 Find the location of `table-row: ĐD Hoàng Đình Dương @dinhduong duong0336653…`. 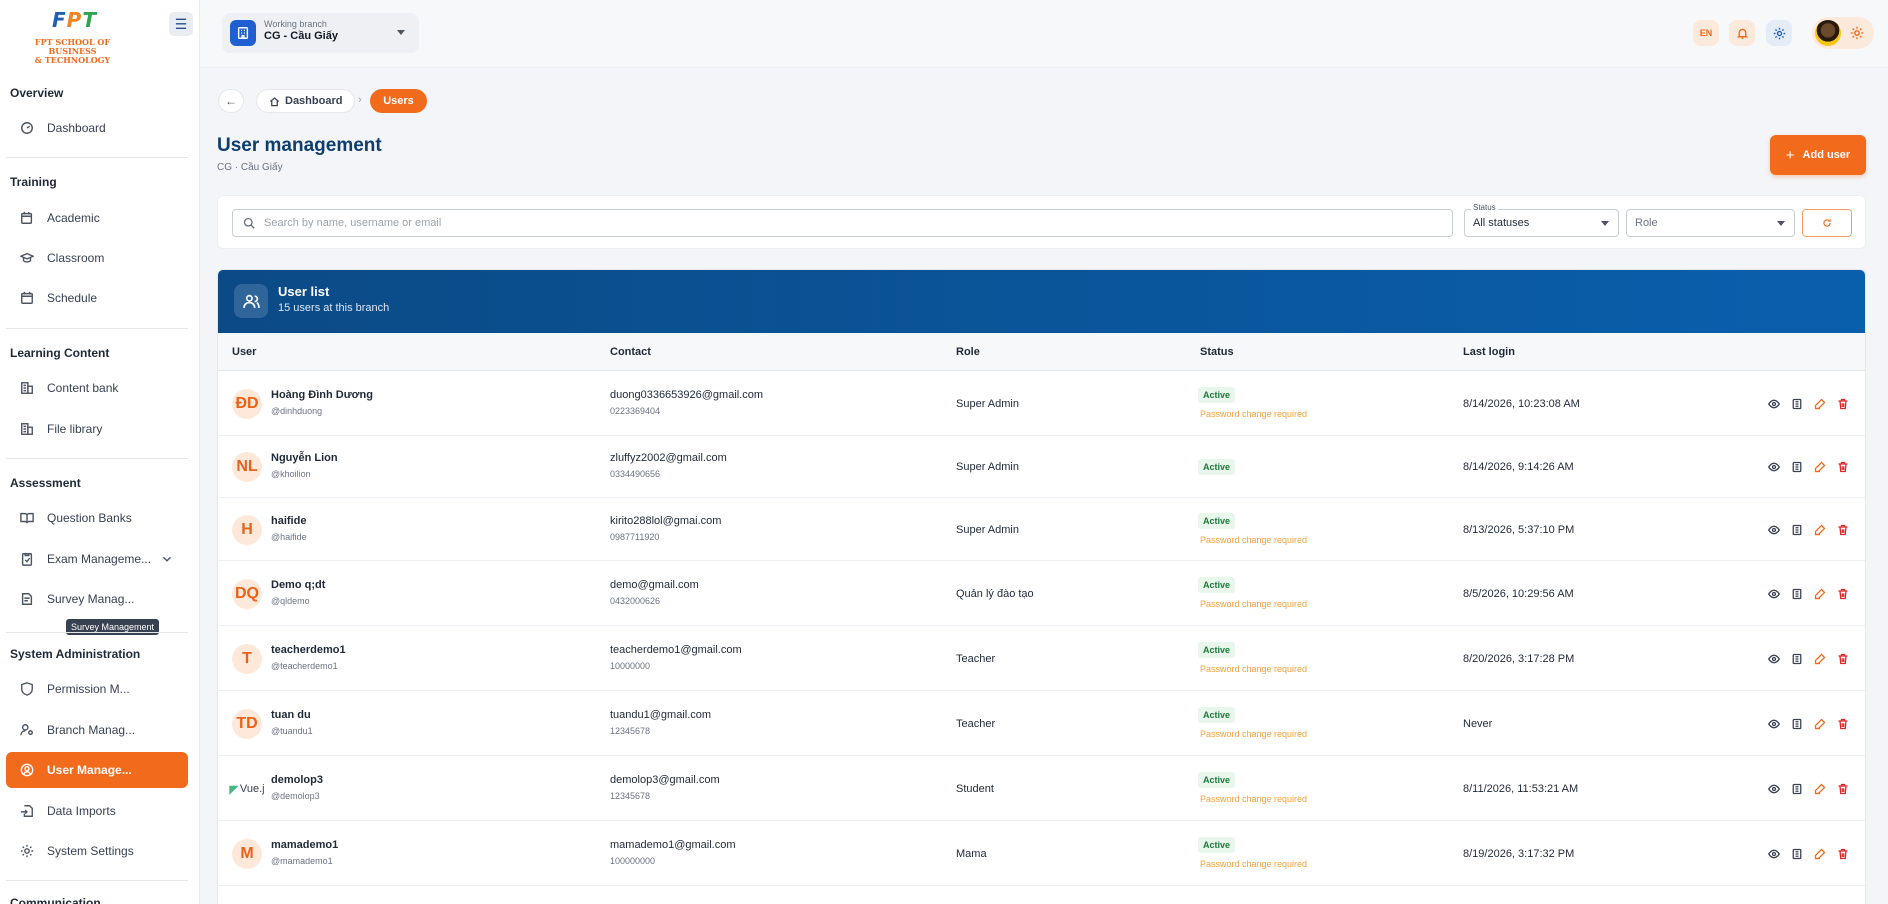

table-row: ĐD Hoàng Đình Dương @dinhduong duong0336653… is located at coordinates (1041, 404).